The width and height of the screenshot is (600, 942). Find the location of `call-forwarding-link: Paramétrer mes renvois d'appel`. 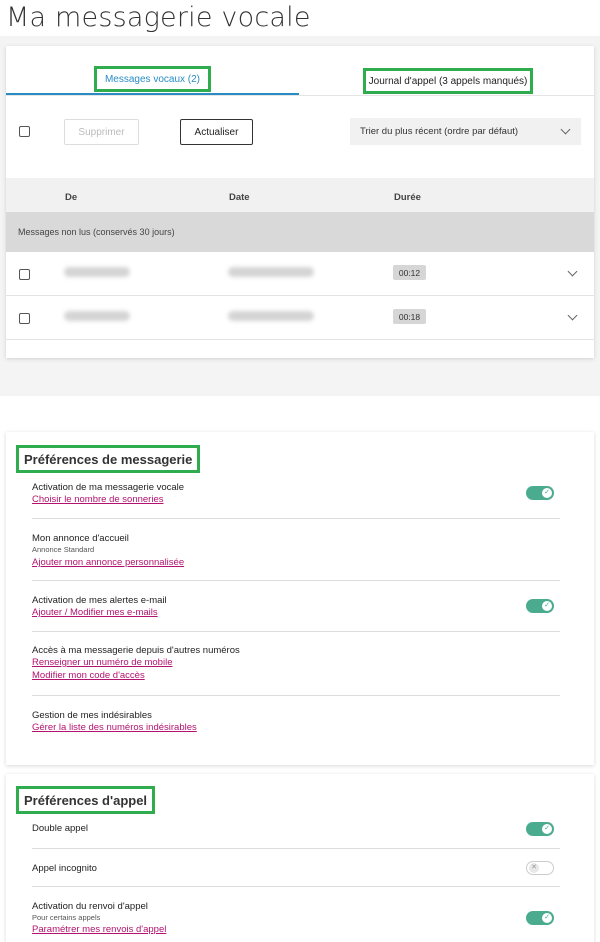

call-forwarding-link: Paramétrer mes renvois d'appel is located at coordinates (99, 929).